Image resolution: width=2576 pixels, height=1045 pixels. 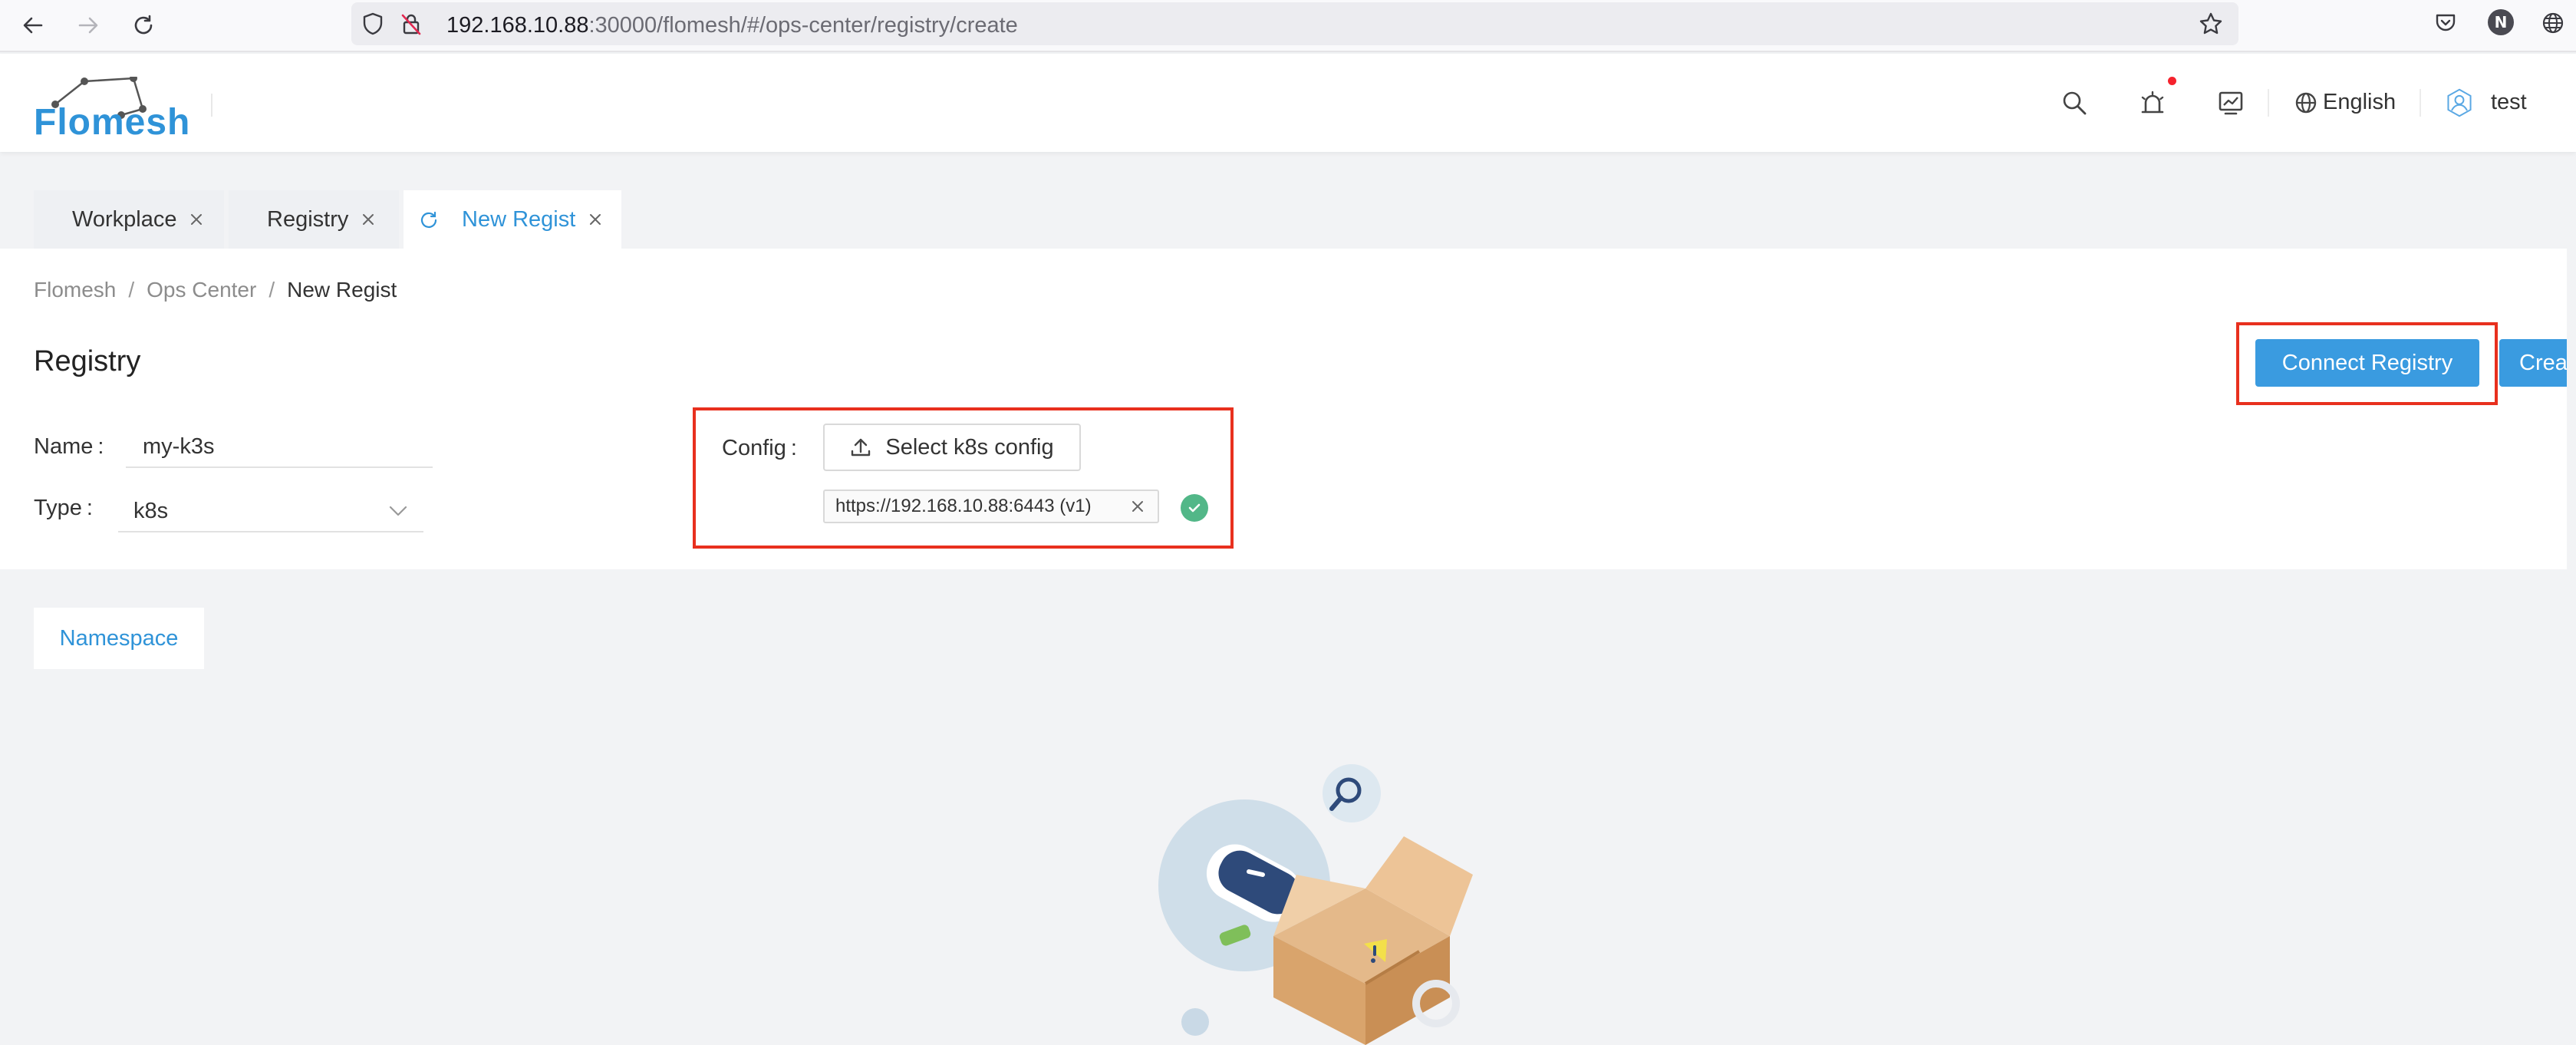 I want to click on breadcrumb-item: Ops Center, so click(x=201, y=290).